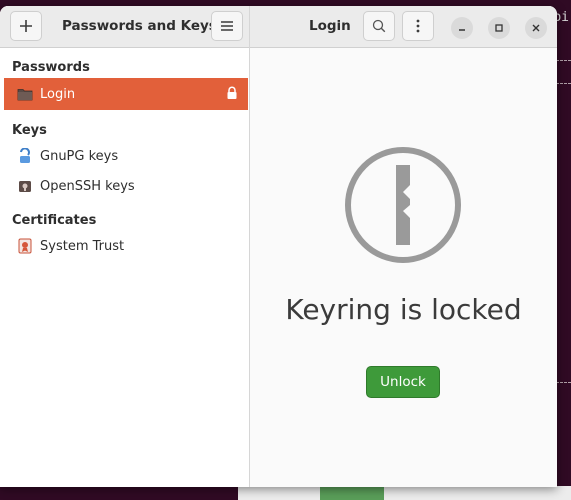 Image resolution: width=571 pixels, height=500 pixels. I want to click on minimize-button, so click(462, 28).